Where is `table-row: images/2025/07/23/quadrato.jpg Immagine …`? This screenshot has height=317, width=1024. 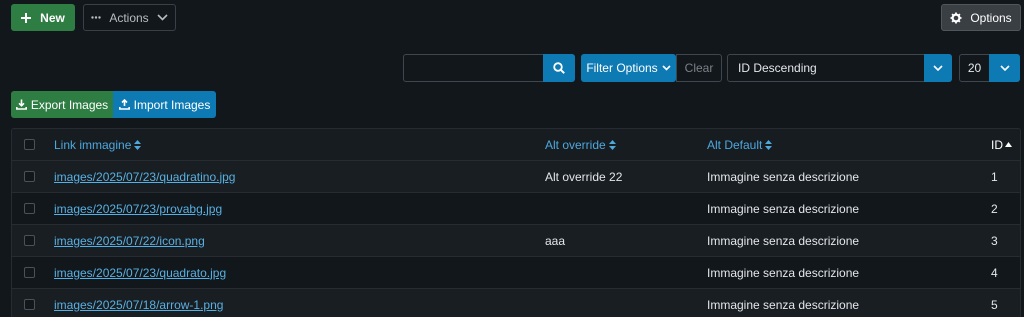 table-row: images/2025/07/23/quadrato.jpg Immagine … is located at coordinates (516, 273).